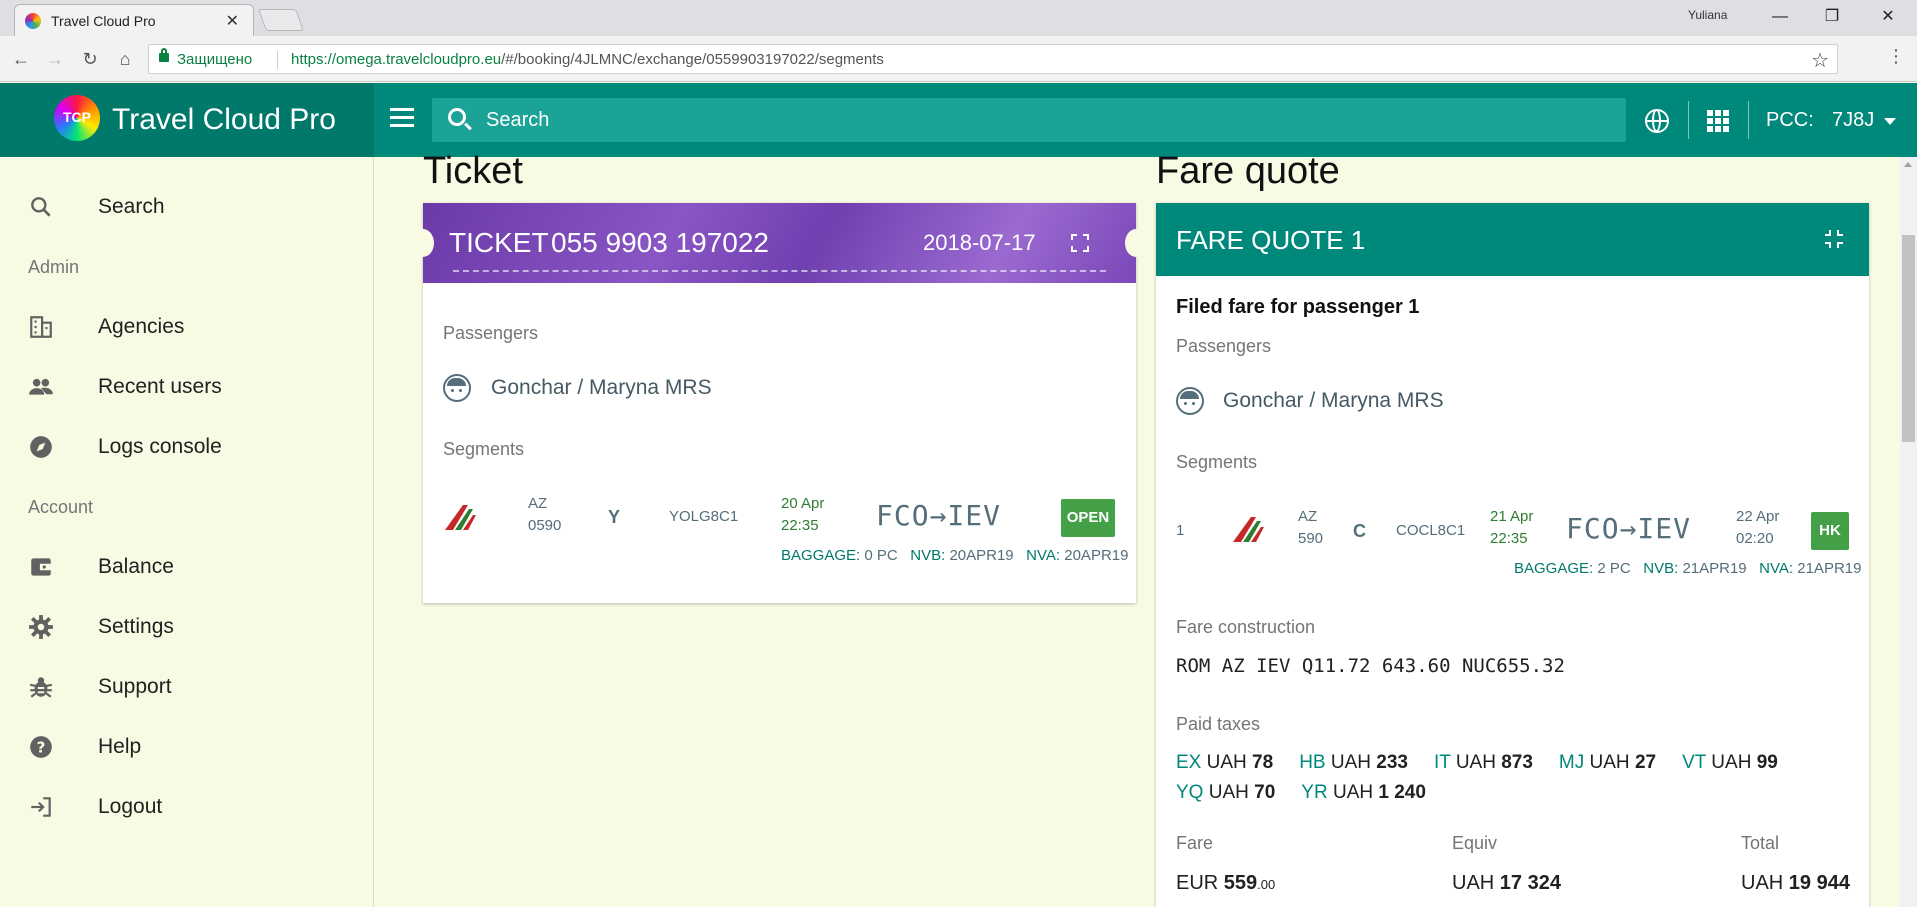 The image size is (1917, 907). I want to click on paid-taxes-label: Paid taxes, so click(1218, 724).